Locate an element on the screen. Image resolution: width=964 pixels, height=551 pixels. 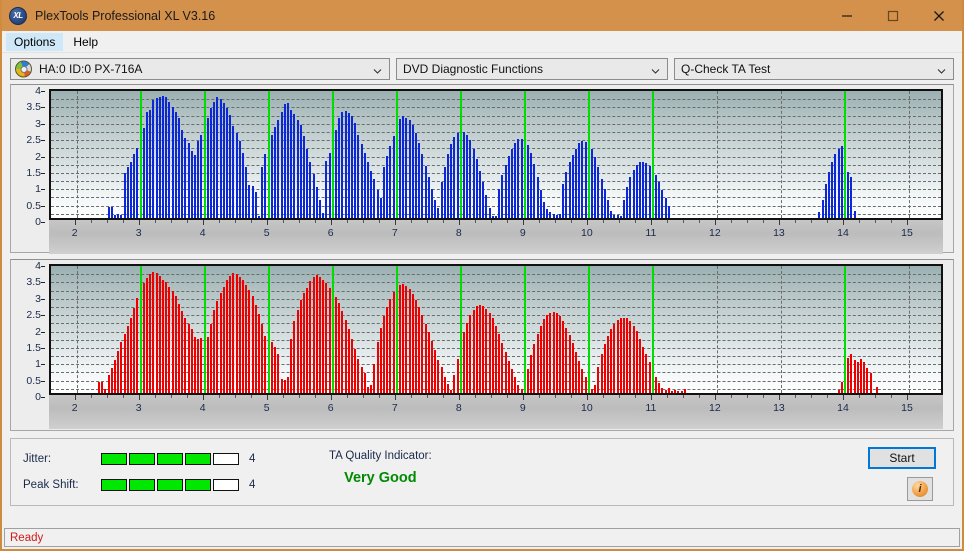
start-button: Start is located at coordinates (902, 458).